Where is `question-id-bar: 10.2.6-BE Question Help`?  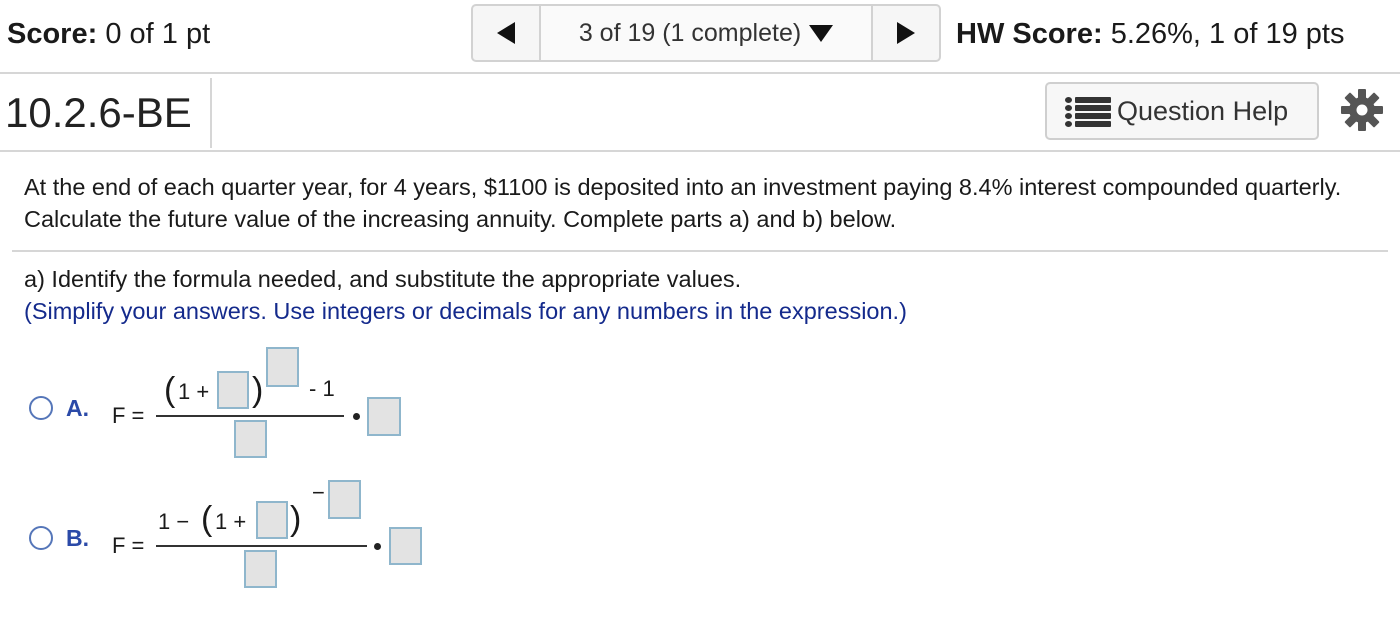 question-id-bar: 10.2.6-BE Question Help is located at coordinates (700, 113).